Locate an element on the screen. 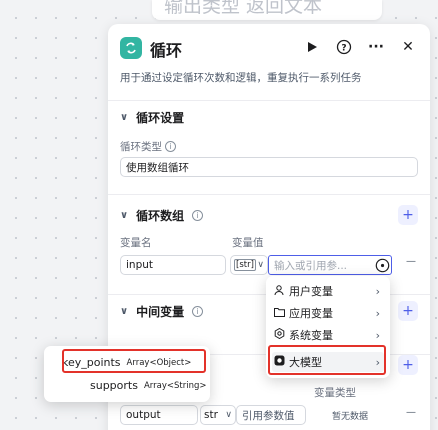 The image size is (438, 430). background-node-title: 输出类型 返回文本 is located at coordinates (243, 8).